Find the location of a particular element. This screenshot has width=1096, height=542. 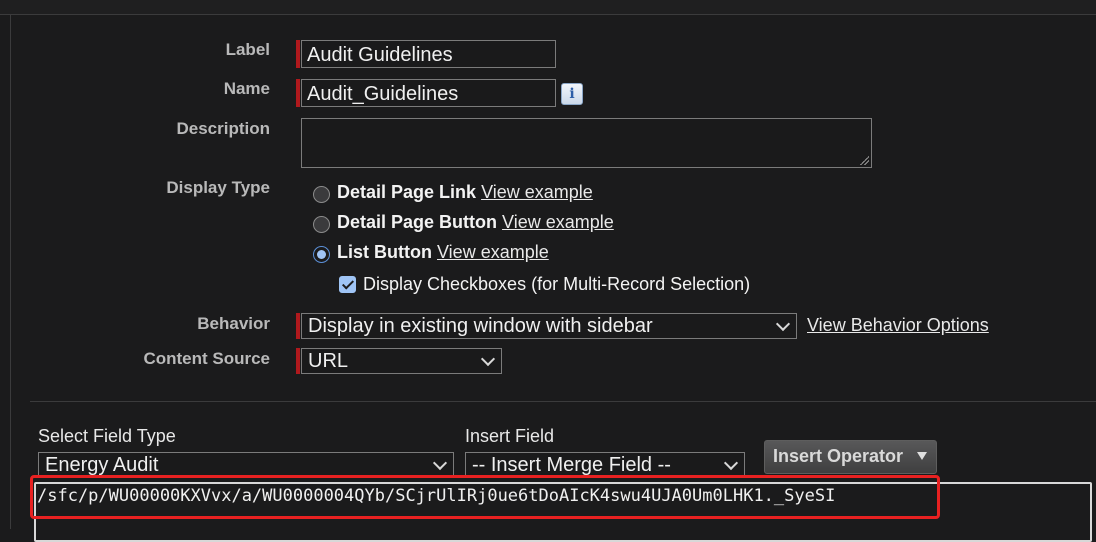

insert-operator-label: Insert Operator is located at coordinates (838, 456).